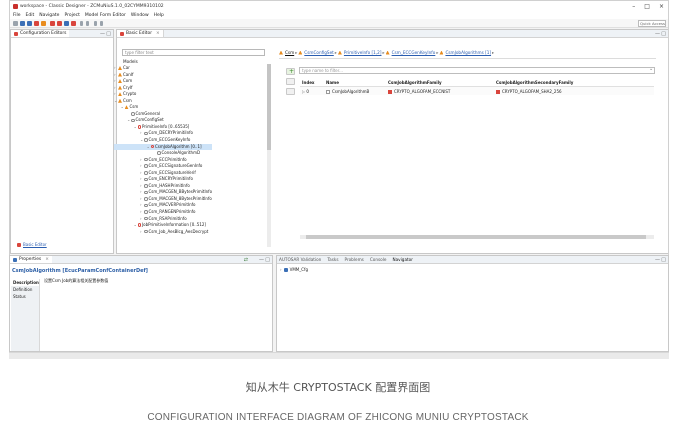  I want to click on maximize-button: □, so click(647, 6).